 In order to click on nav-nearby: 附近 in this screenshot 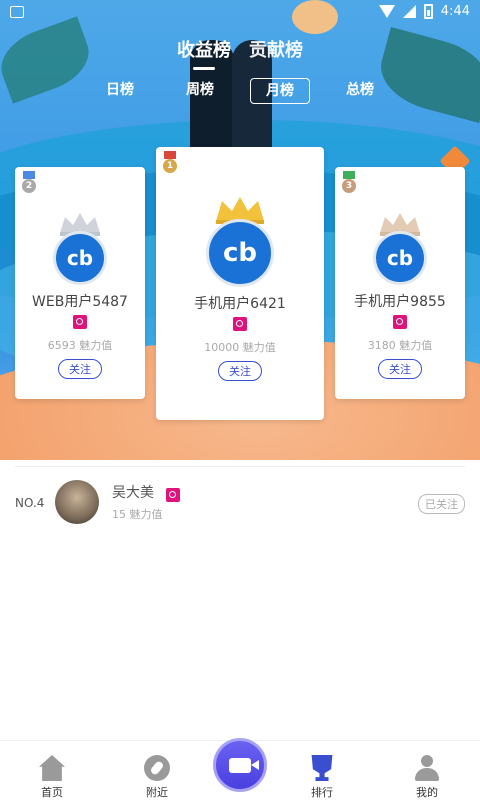, I will do `click(157, 777)`.